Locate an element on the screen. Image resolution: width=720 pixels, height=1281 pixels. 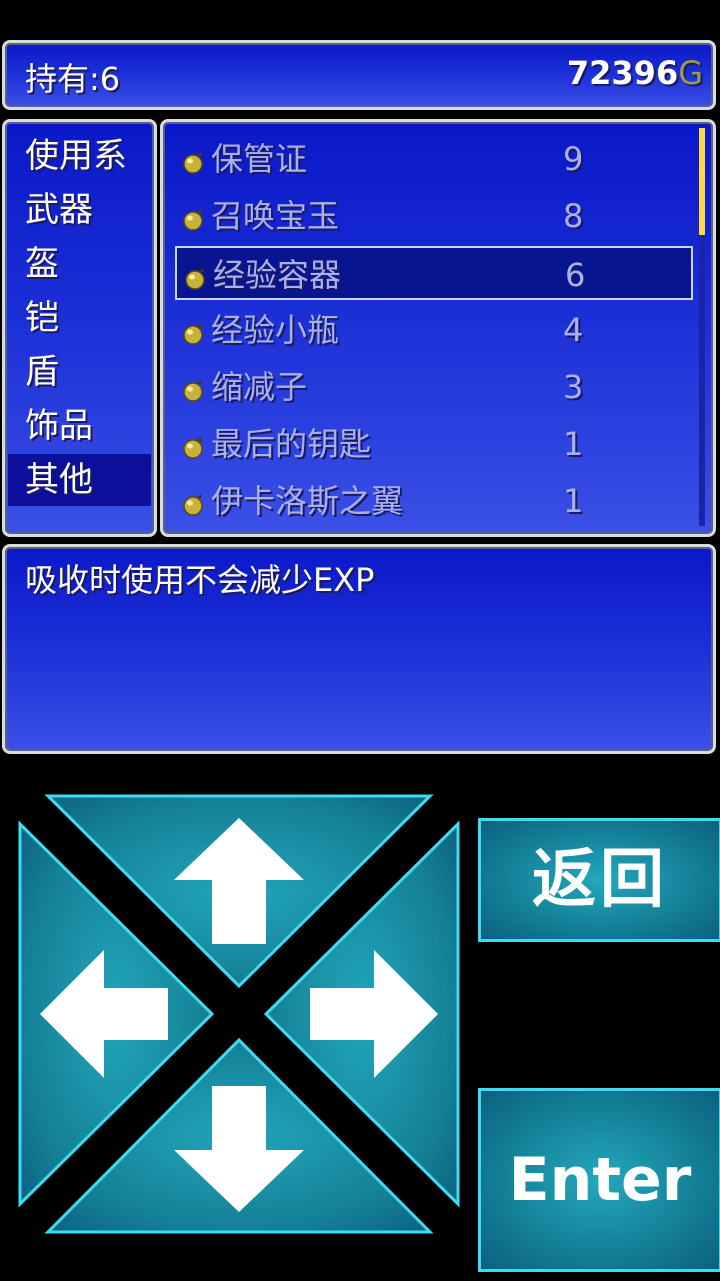
item-row: 召唤宝玉 8 is located at coordinates (434, 216).